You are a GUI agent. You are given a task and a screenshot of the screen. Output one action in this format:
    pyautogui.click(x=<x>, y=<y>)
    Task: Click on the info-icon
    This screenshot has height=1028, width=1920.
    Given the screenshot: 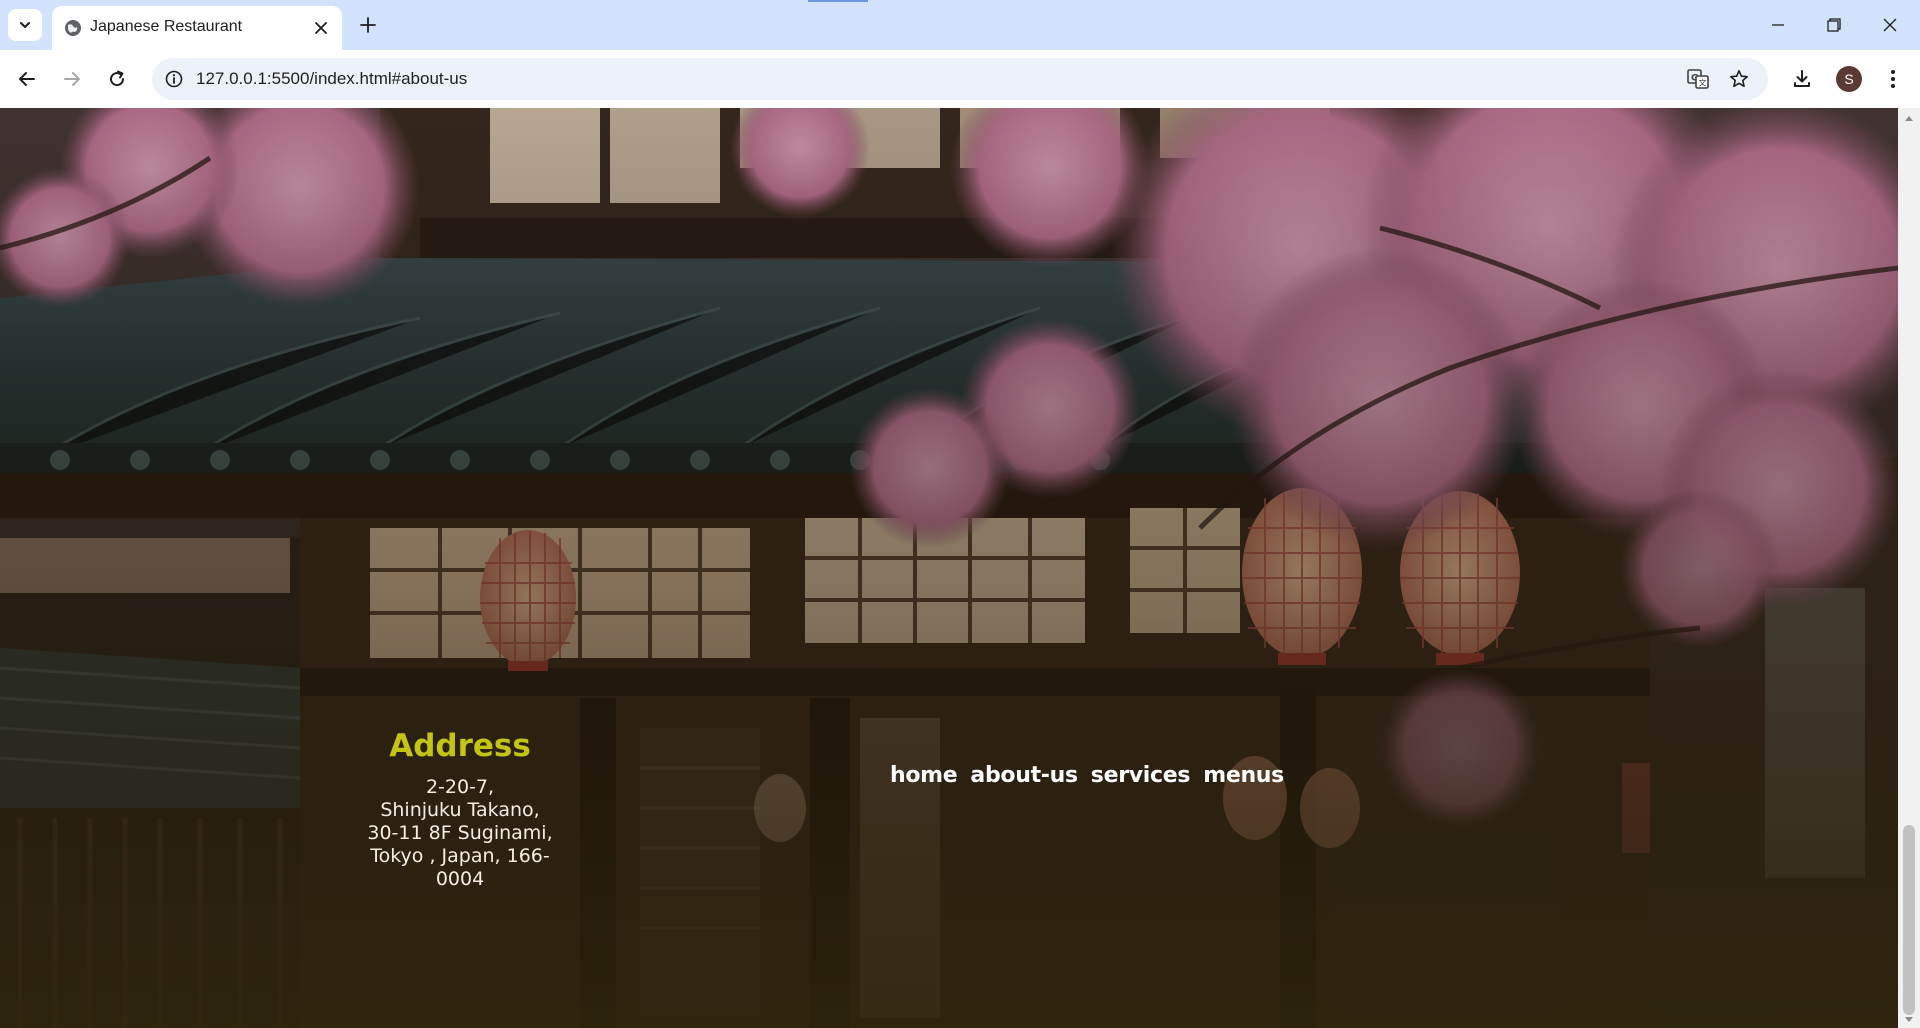 What is the action you would take?
    pyautogui.click(x=174, y=79)
    